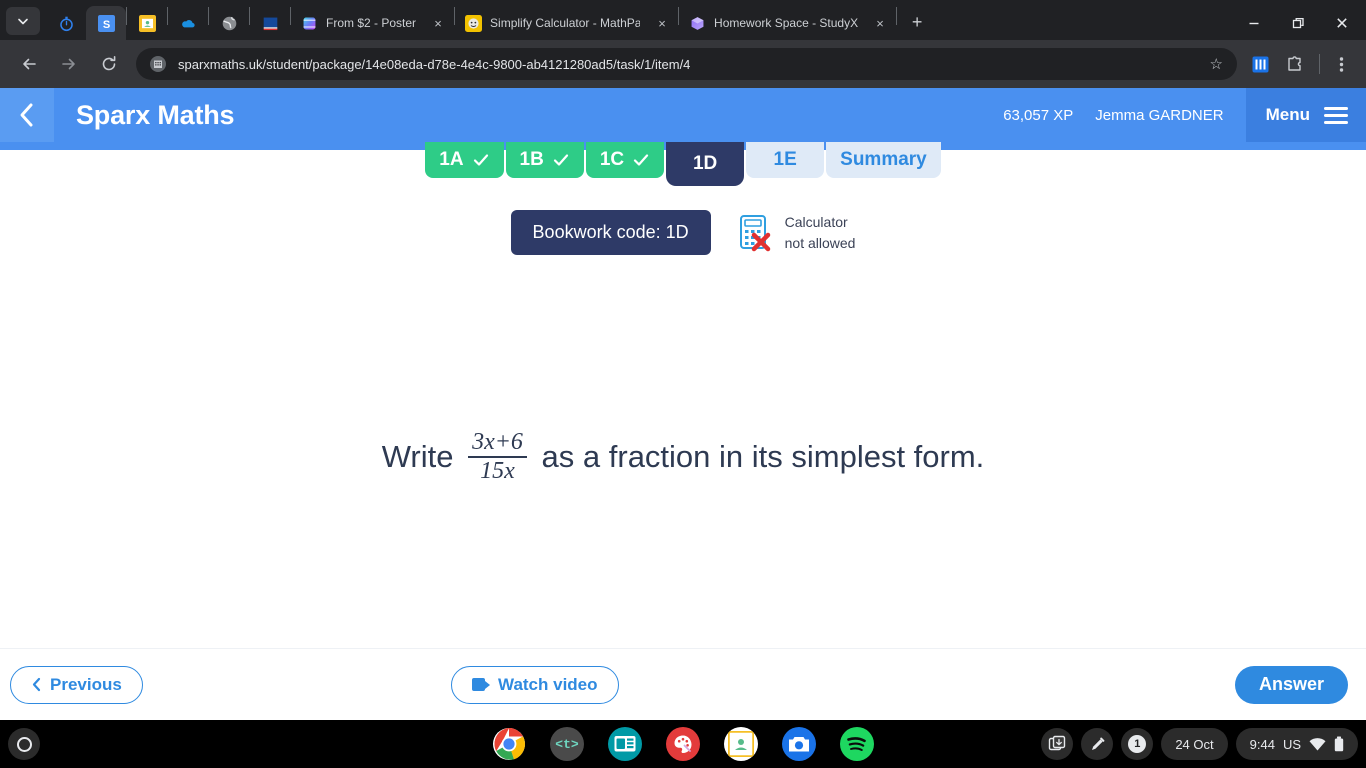 The image size is (1366, 768). I want to click on wifi-icon, so click(1317, 743).